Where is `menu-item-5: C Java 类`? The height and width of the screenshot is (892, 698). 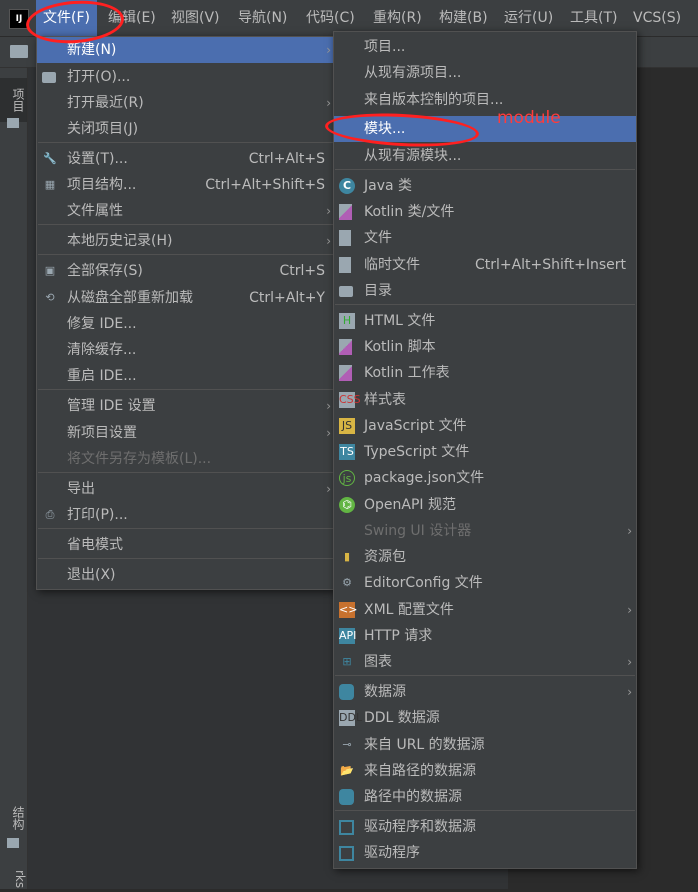 menu-item-5: C Java 类 is located at coordinates (485, 186).